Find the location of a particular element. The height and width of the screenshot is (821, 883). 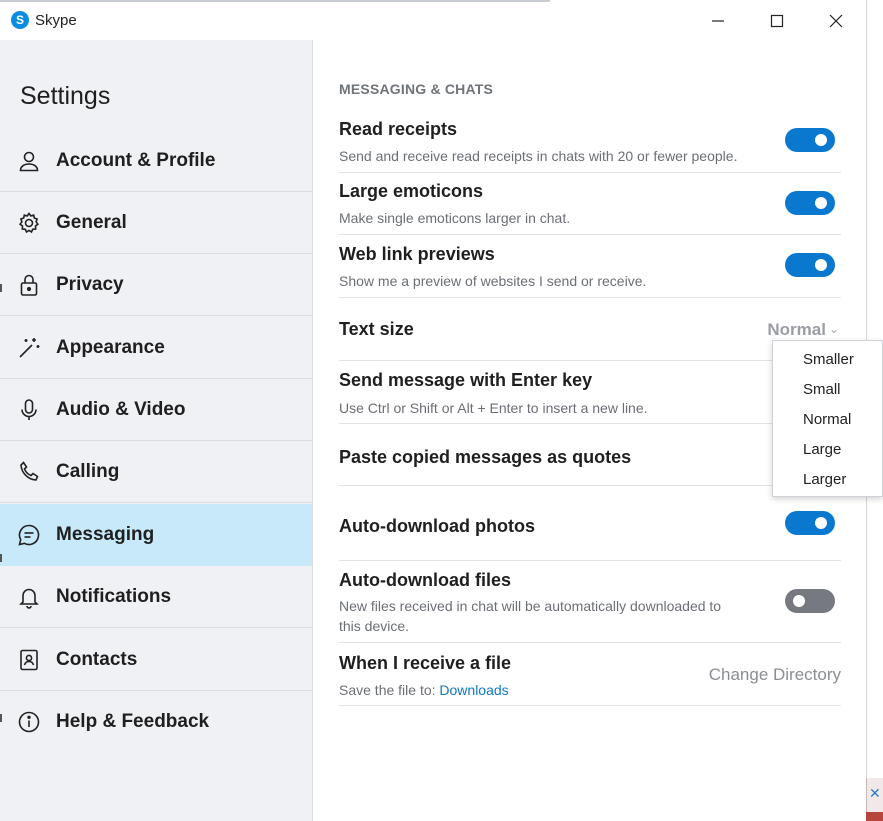

setting-paste-as-quotes: Paste copied messages as quotes is located at coordinates (590, 455).